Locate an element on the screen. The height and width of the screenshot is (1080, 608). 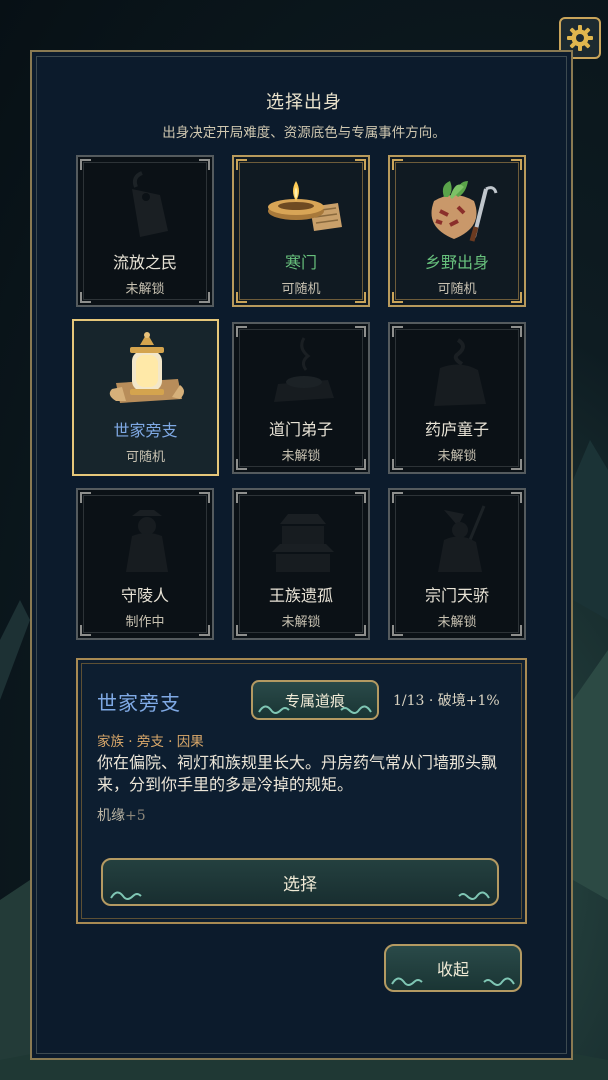
page-title: 选择出身 is located at coordinates (304, 102).